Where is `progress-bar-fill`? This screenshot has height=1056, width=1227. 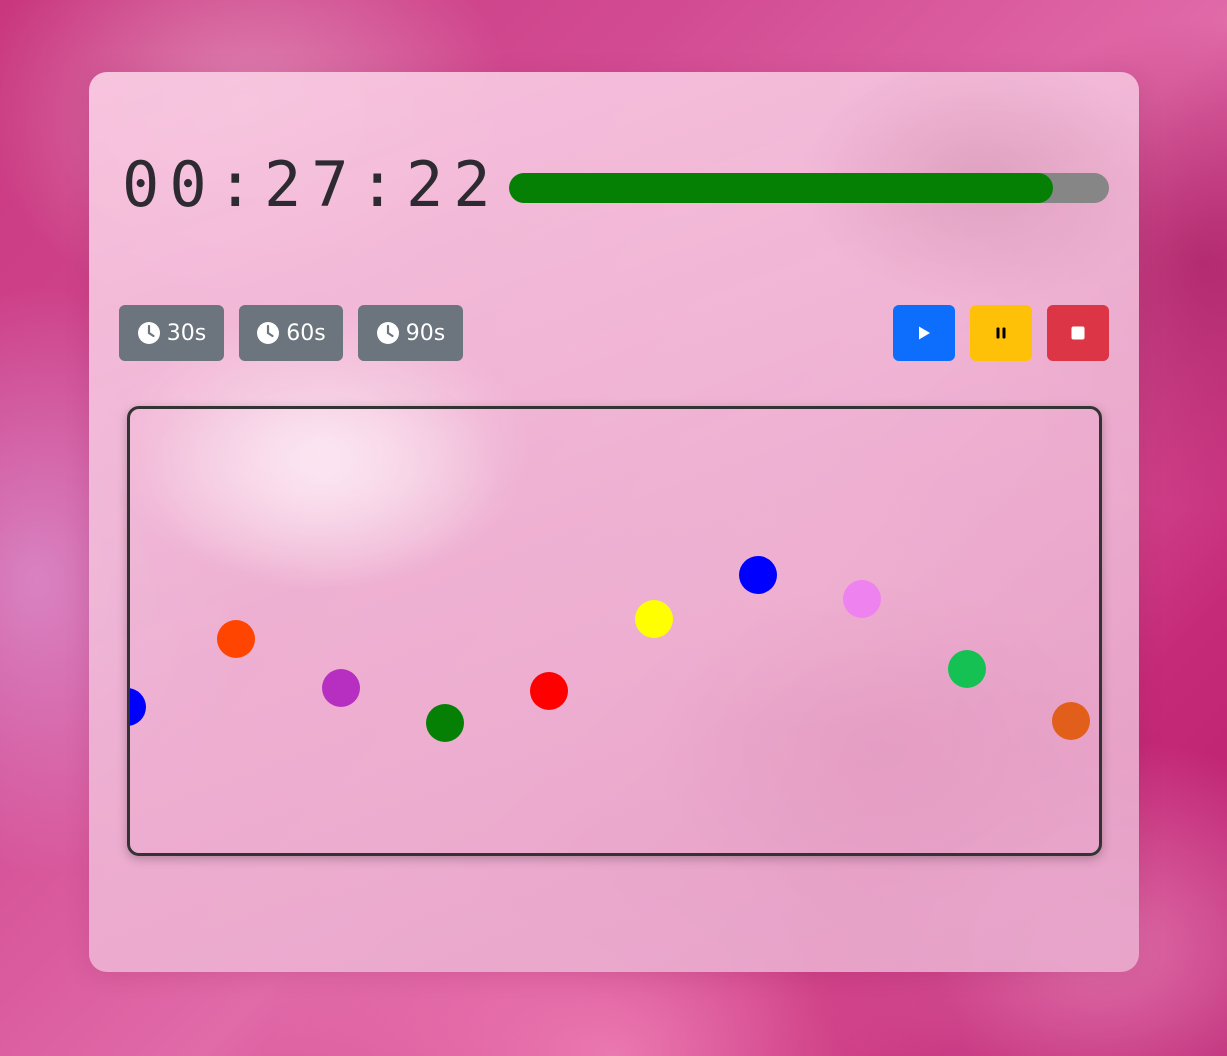 progress-bar-fill is located at coordinates (781, 188).